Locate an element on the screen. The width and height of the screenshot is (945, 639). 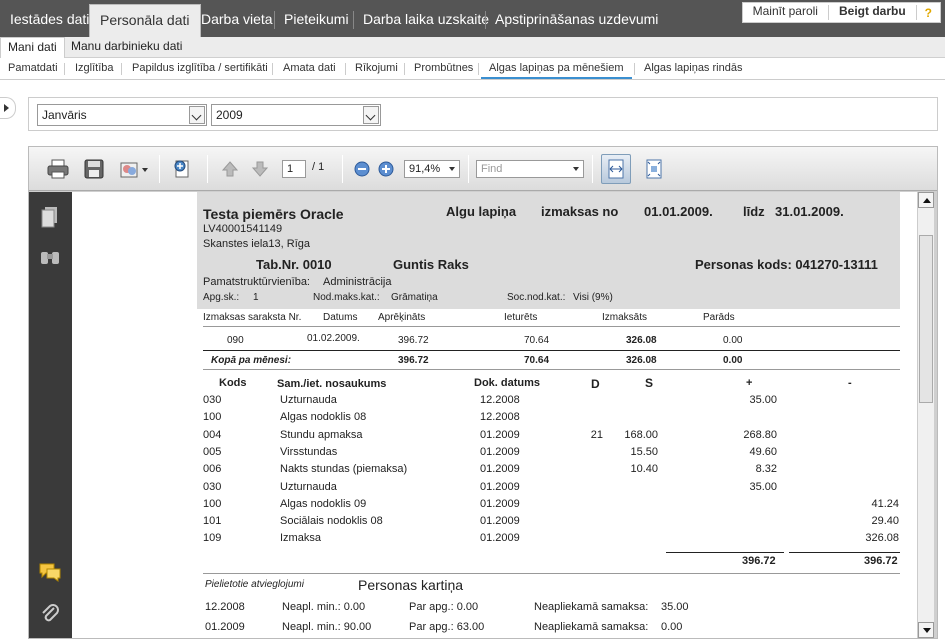
item-date: 12.2008 is located at coordinates (500, 417).